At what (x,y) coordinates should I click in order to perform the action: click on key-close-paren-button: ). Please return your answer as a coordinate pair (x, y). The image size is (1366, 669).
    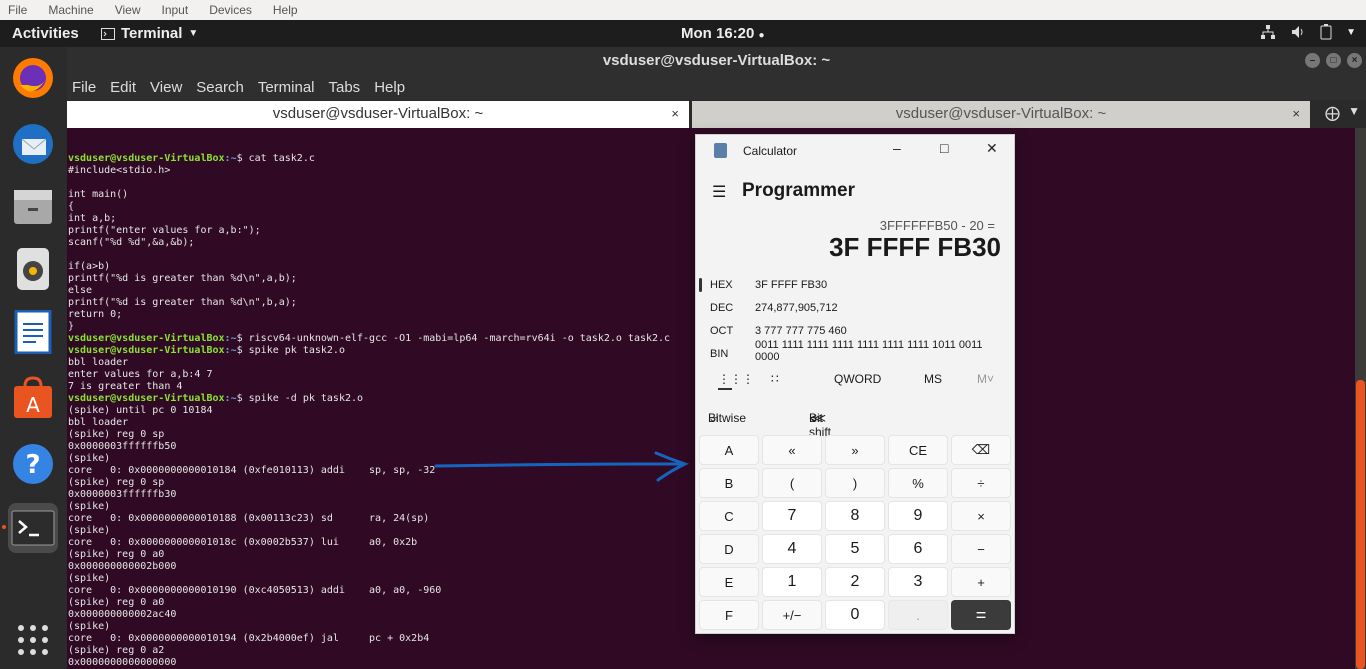
    Looking at the image, I should click on (855, 483).